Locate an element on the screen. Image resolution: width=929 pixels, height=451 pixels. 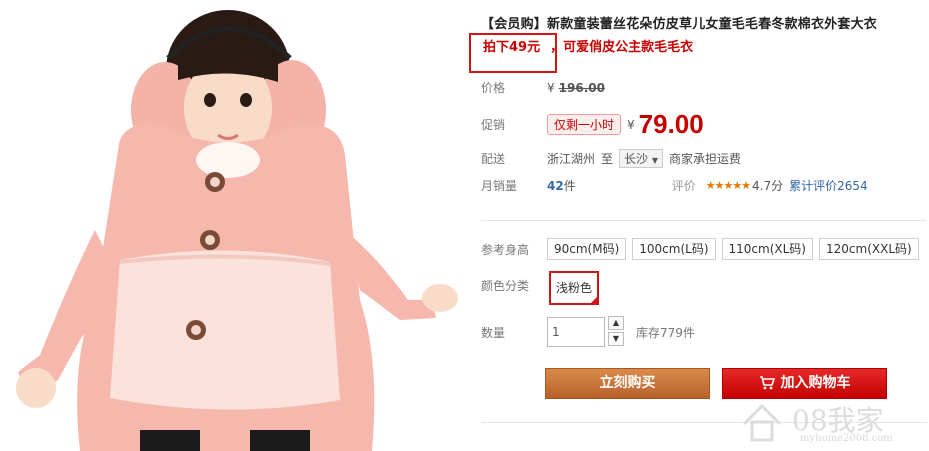
price-currency: ¥ is located at coordinates (551, 87).